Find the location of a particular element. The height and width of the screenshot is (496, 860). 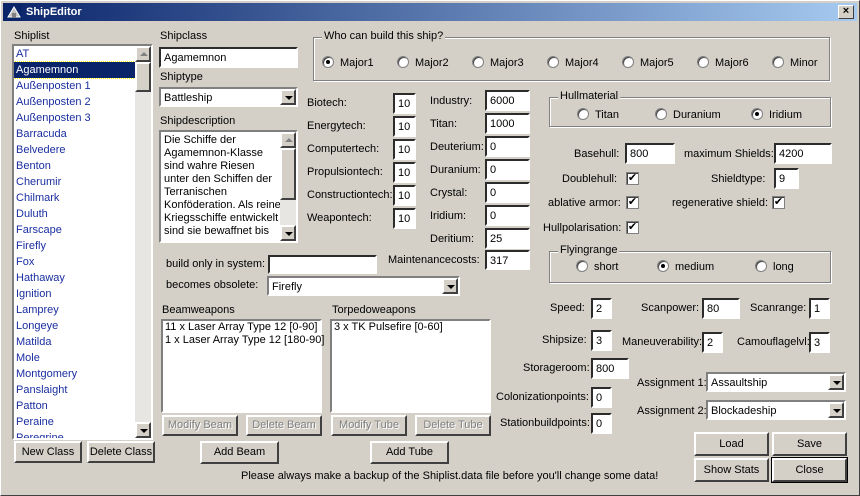

list-item: Farscape is located at coordinates (82, 230).